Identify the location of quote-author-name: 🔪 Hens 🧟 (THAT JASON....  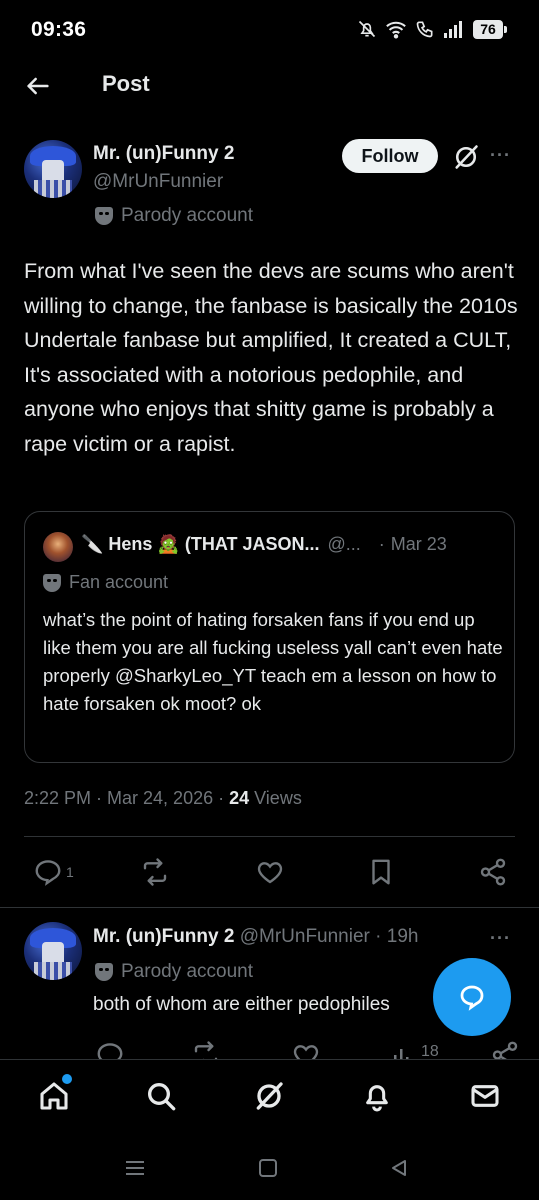
(200, 544).